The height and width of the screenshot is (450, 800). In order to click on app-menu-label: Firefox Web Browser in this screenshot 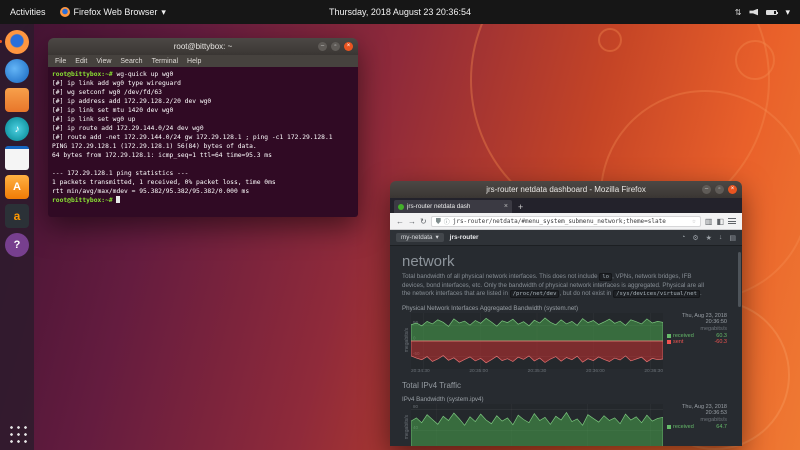, I will do `click(115, 12)`.